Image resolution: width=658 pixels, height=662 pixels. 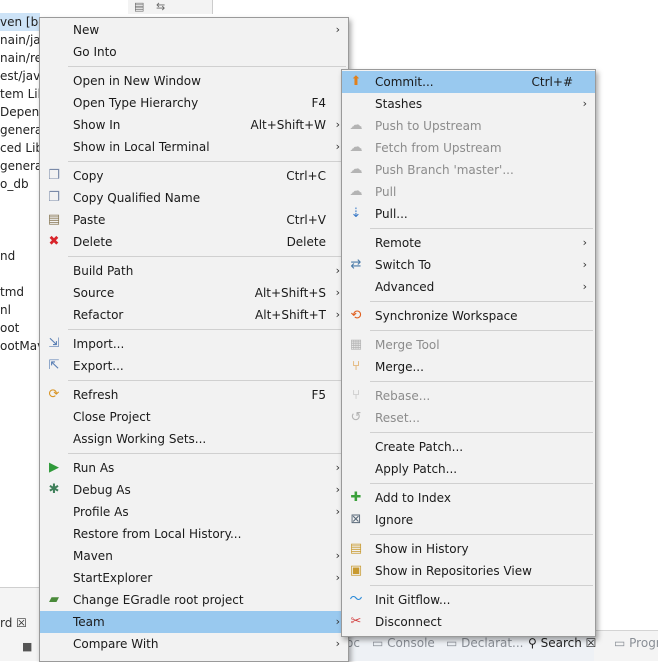 What do you see at coordinates (562, 643) in the screenshot?
I see `tab-search: ⚲ Search ☒` at bounding box center [562, 643].